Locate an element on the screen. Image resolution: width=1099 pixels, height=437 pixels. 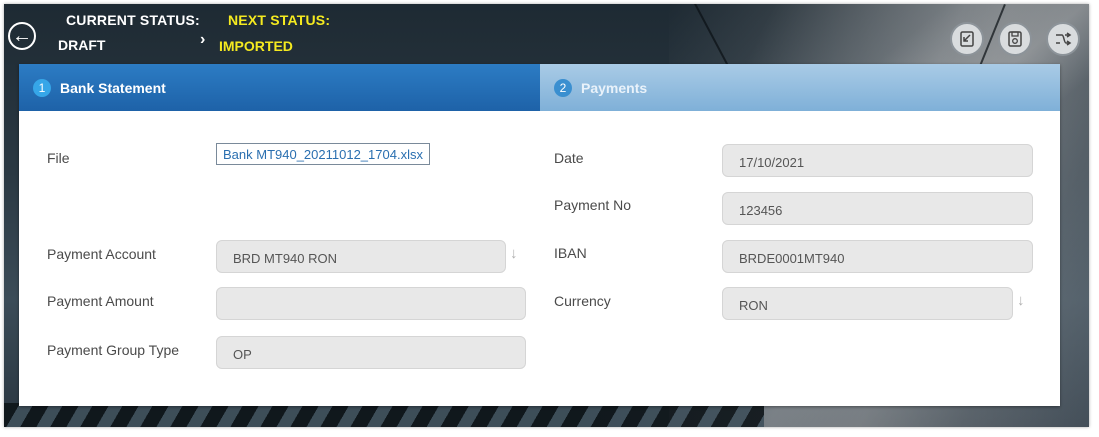
currency-select: RON is located at coordinates (867, 303).